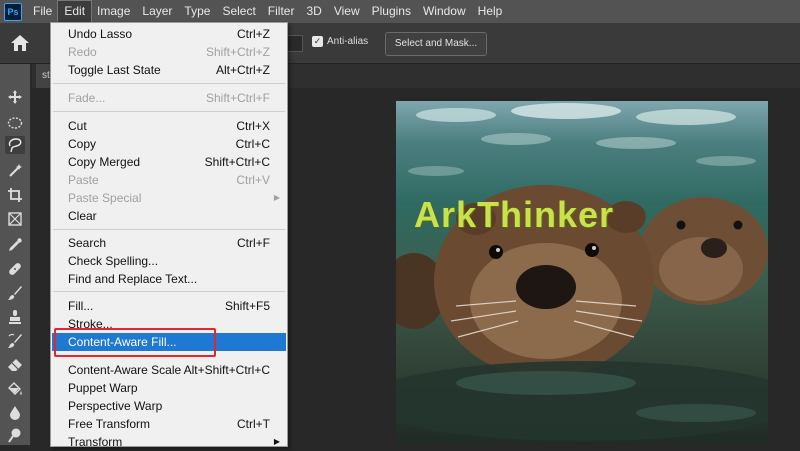 This screenshot has height=451, width=800. I want to click on menu-item-content-aware-scale: Content-Aware Scale Alt+Shift+Ctrl+C, so click(169, 370).